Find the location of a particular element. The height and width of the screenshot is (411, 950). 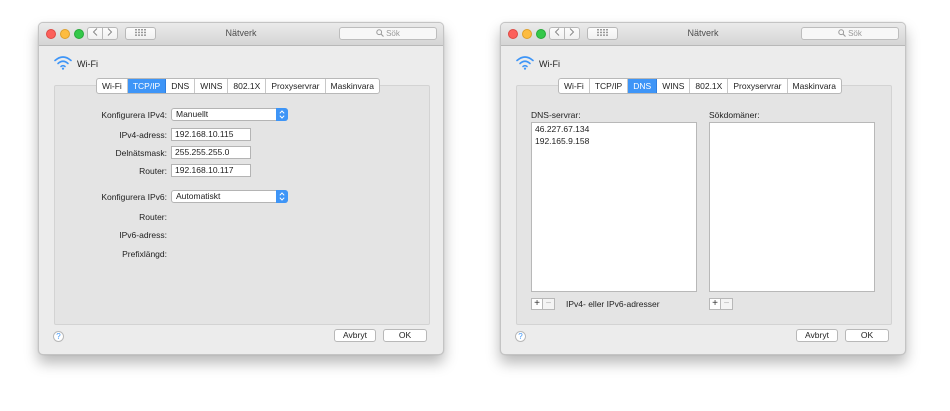

search-domains-label: Sökdomäner: is located at coordinates (734, 115).